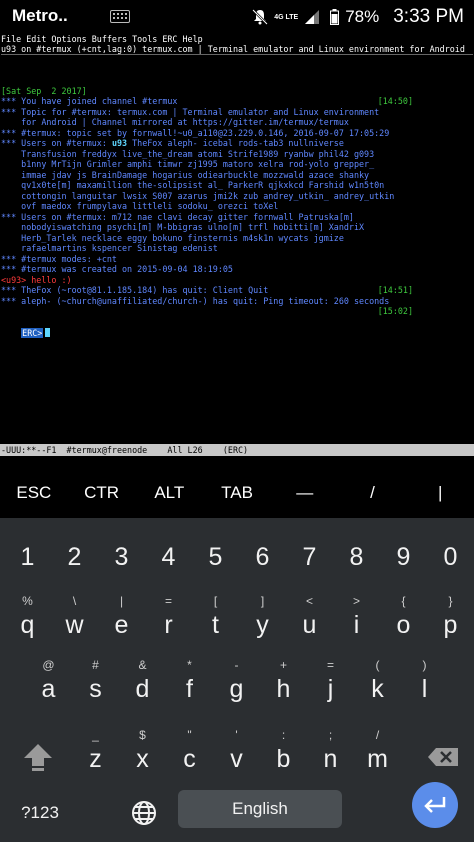 This screenshot has height=842, width=474. Describe the element at coordinates (450, 619) in the screenshot. I see `key-p: } p` at that location.